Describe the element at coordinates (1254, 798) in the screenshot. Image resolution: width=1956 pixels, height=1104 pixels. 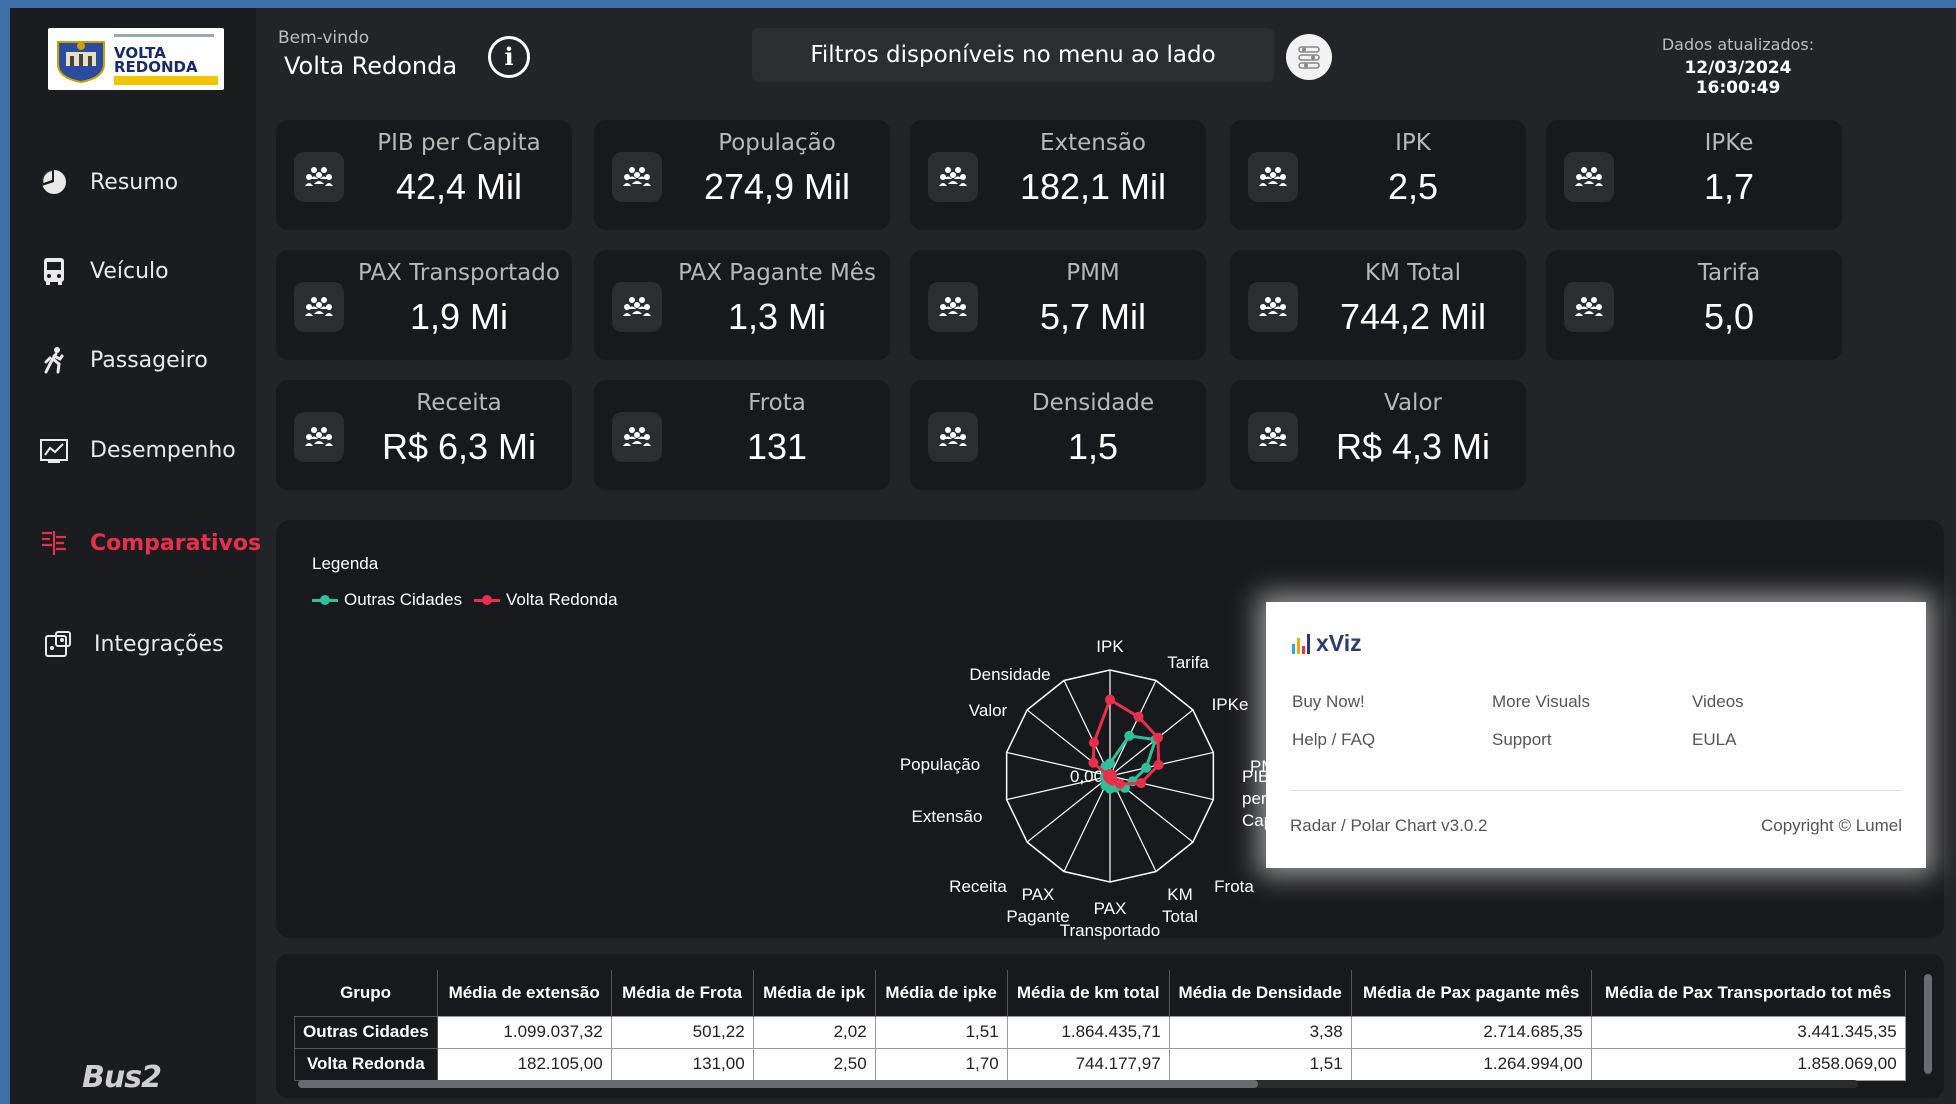
I see `radar-axis-label: per` at that location.